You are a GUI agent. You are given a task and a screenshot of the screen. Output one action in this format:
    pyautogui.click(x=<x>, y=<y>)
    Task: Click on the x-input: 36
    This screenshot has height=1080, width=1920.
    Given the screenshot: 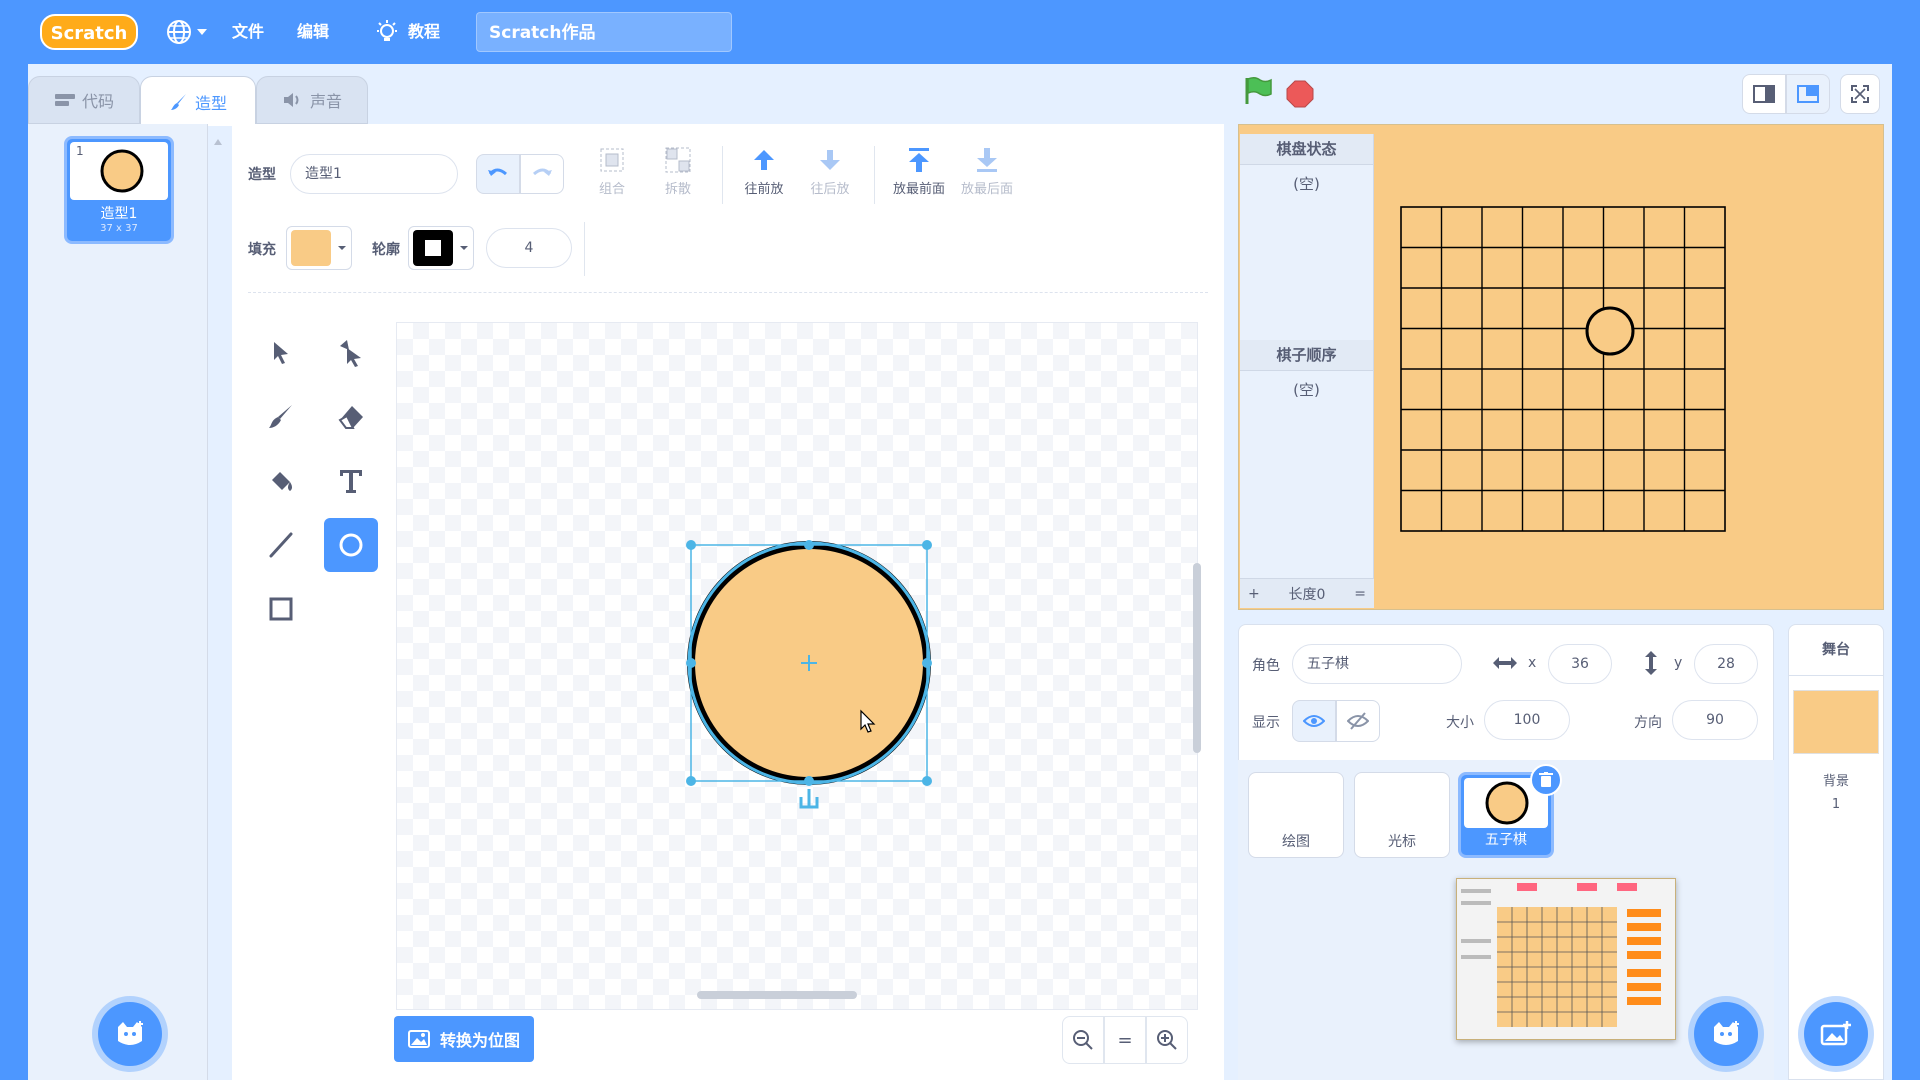 What is the action you would take?
    pyautogui.click(x=1580, y=664)
    